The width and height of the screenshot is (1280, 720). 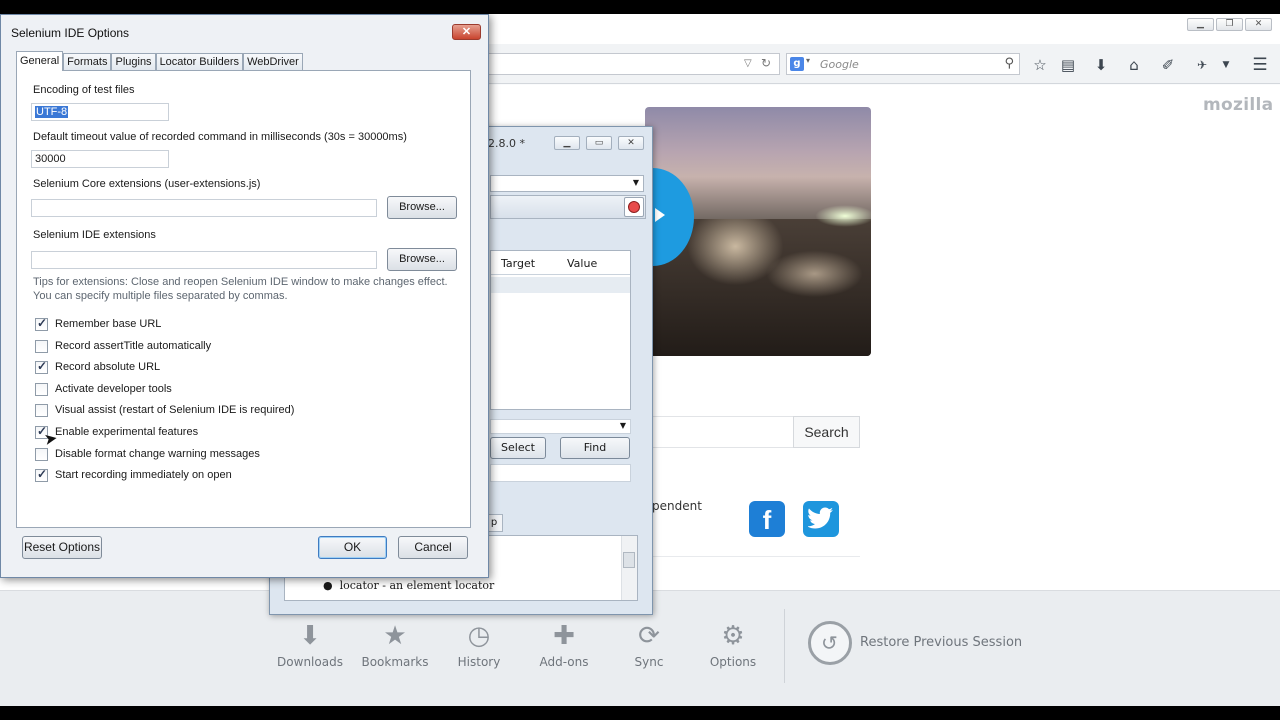 I want to click on addon-icon: ✈, so click(x=1202, y=65).